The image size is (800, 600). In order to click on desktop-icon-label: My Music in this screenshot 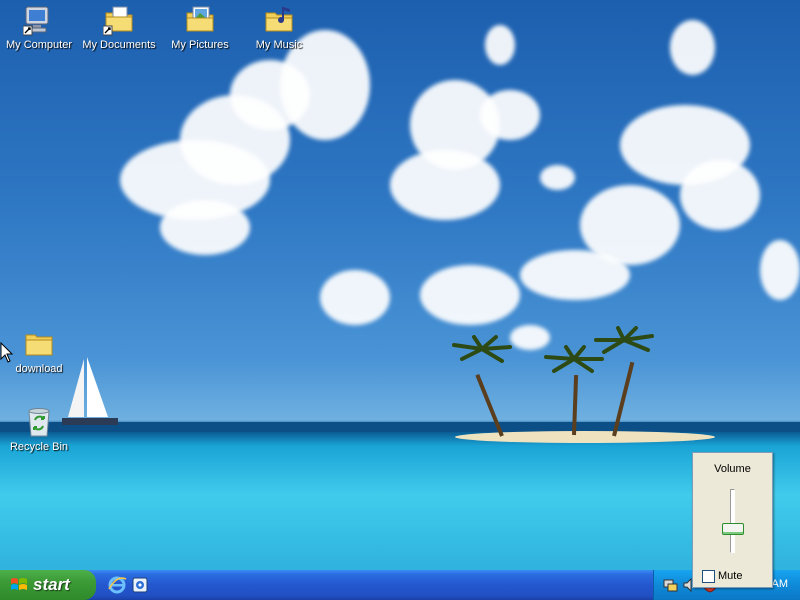, I will do `click(279, 45)`.